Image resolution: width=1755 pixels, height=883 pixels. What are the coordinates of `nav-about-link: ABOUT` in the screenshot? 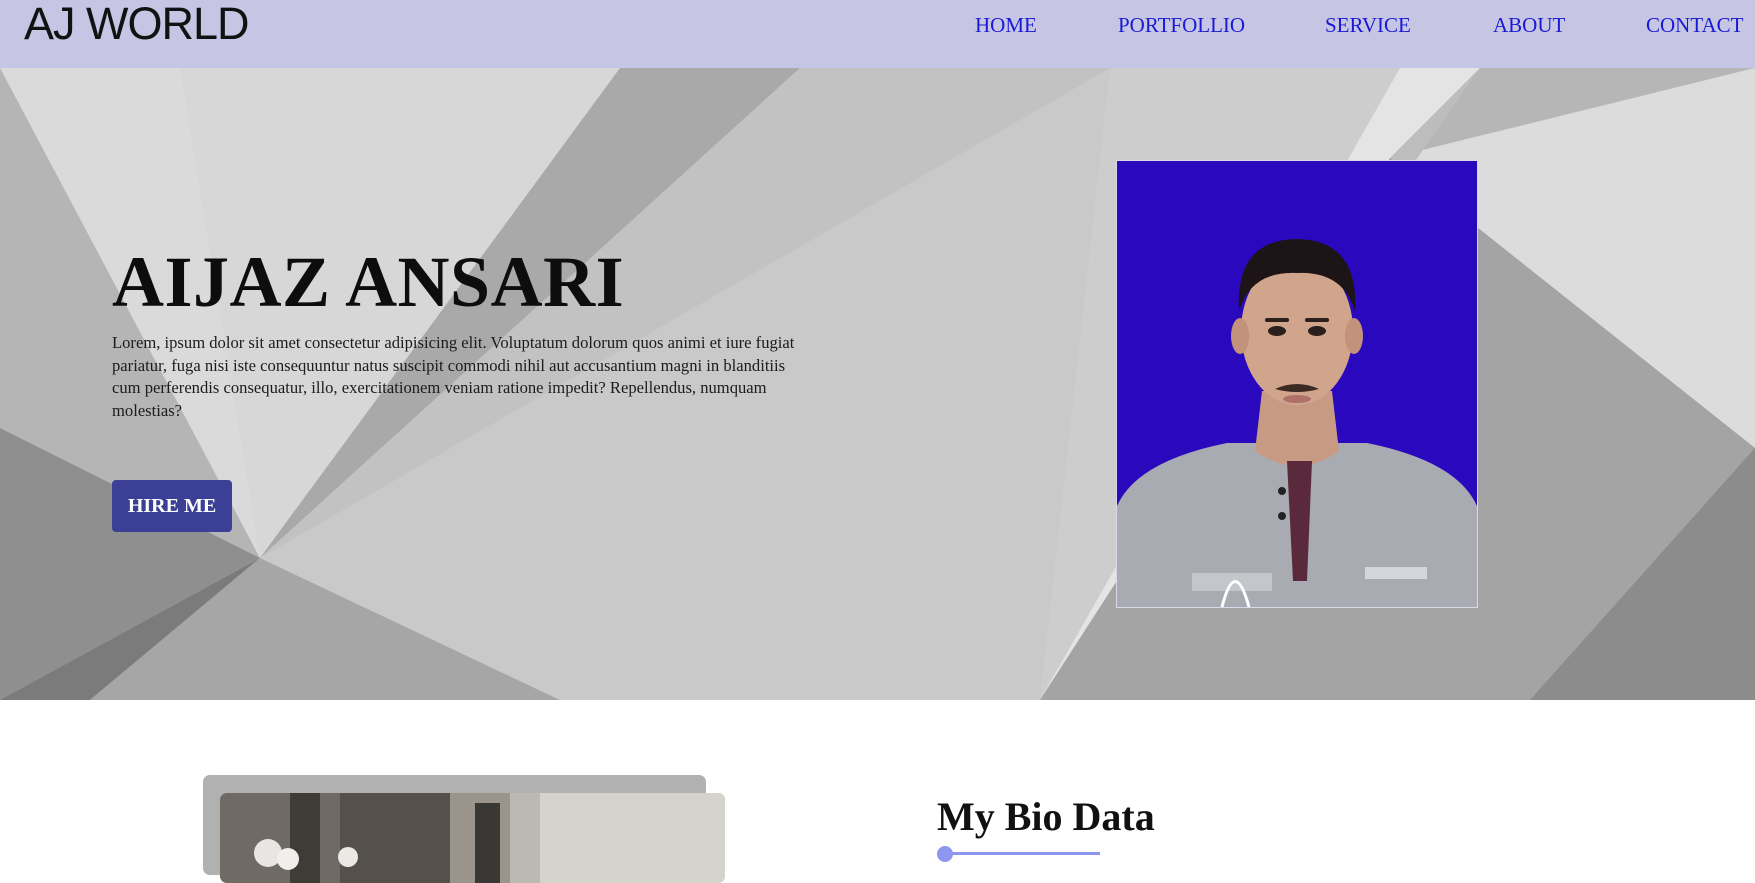 It's located at (1529, 25).